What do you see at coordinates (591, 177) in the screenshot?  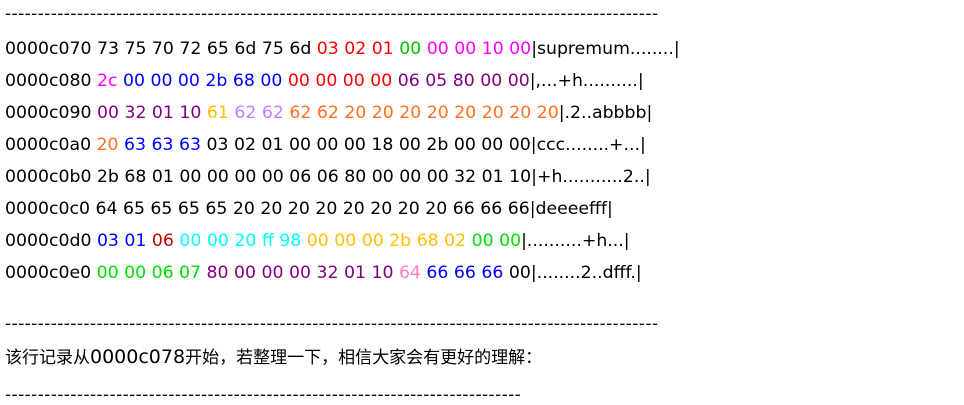 I see `hexdump-segment: |+h...........2..|` at bounding box center [591, 177].